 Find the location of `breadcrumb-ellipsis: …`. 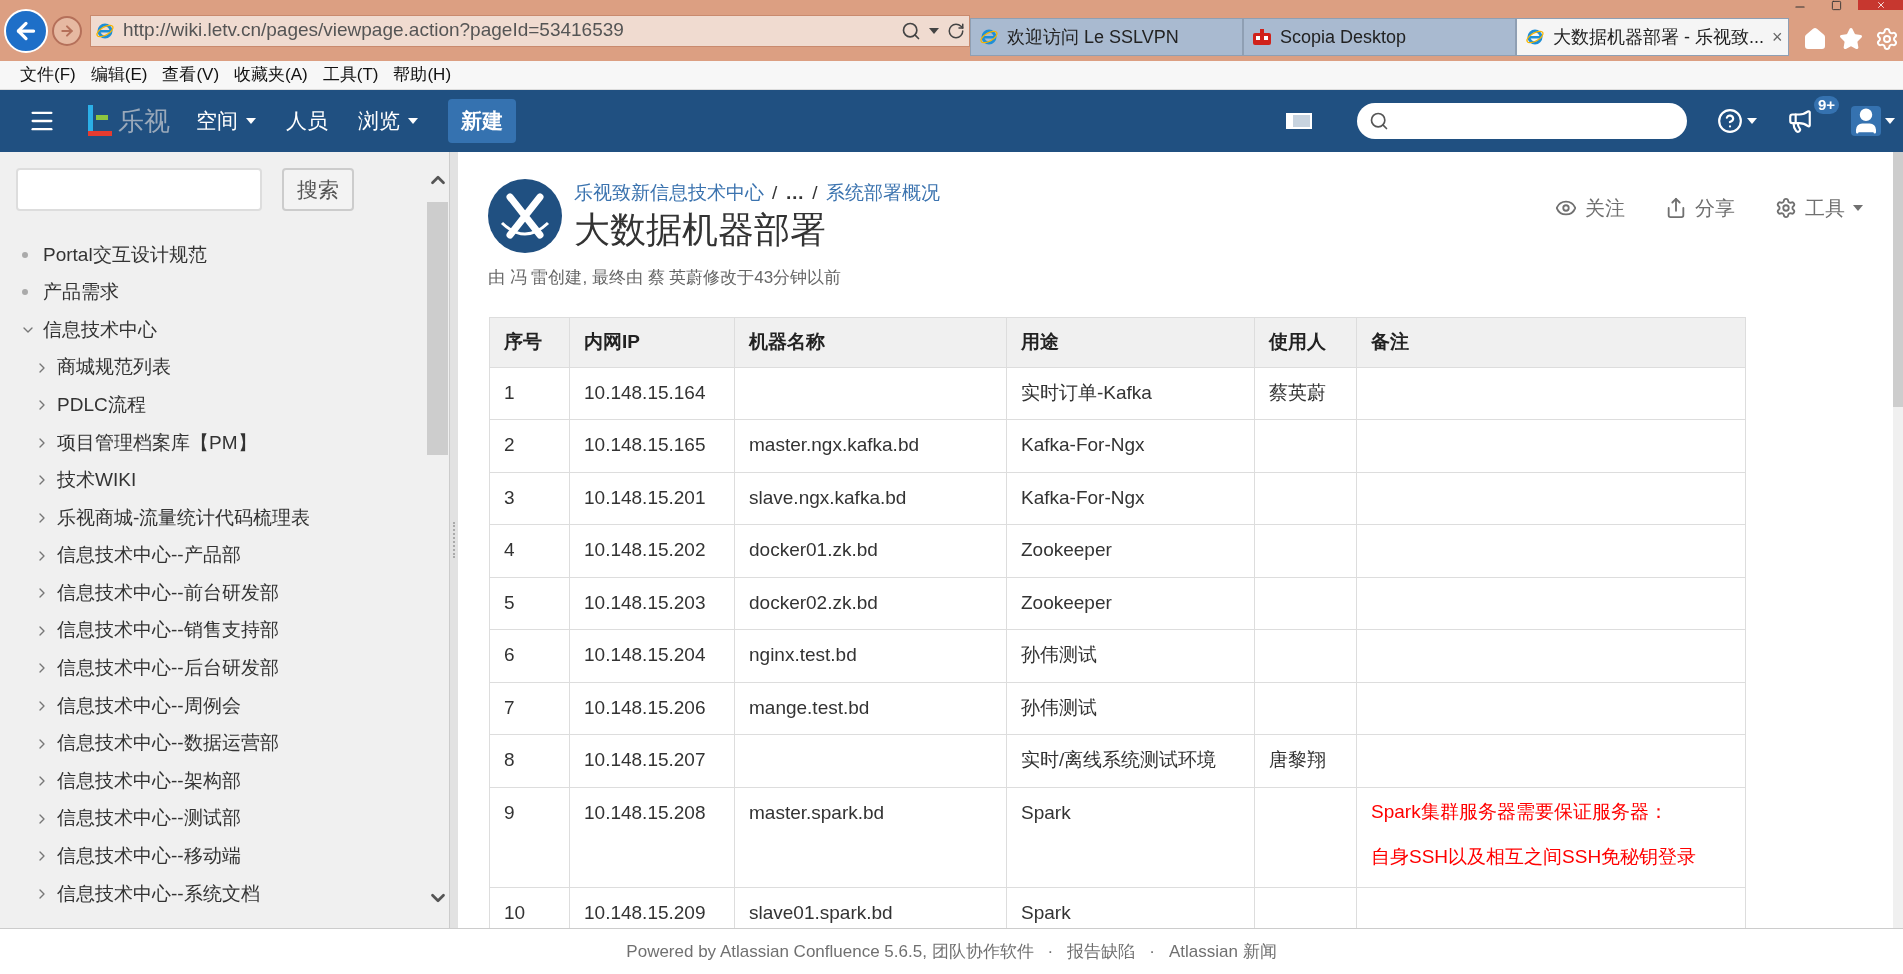

breadcrumb-ellipsis: … is located at coordinates (795, 193).